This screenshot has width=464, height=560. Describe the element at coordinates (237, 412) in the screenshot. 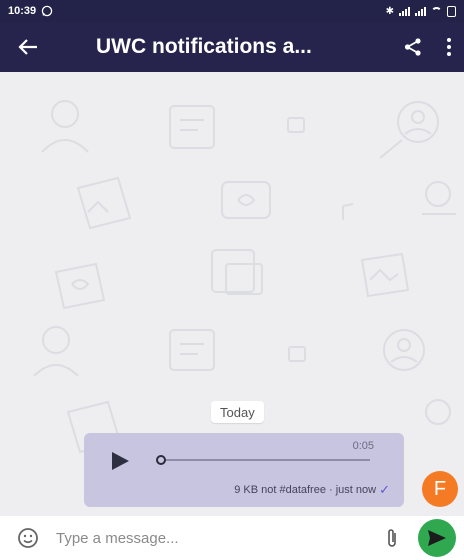

I see `date-separator: Today` at that location.